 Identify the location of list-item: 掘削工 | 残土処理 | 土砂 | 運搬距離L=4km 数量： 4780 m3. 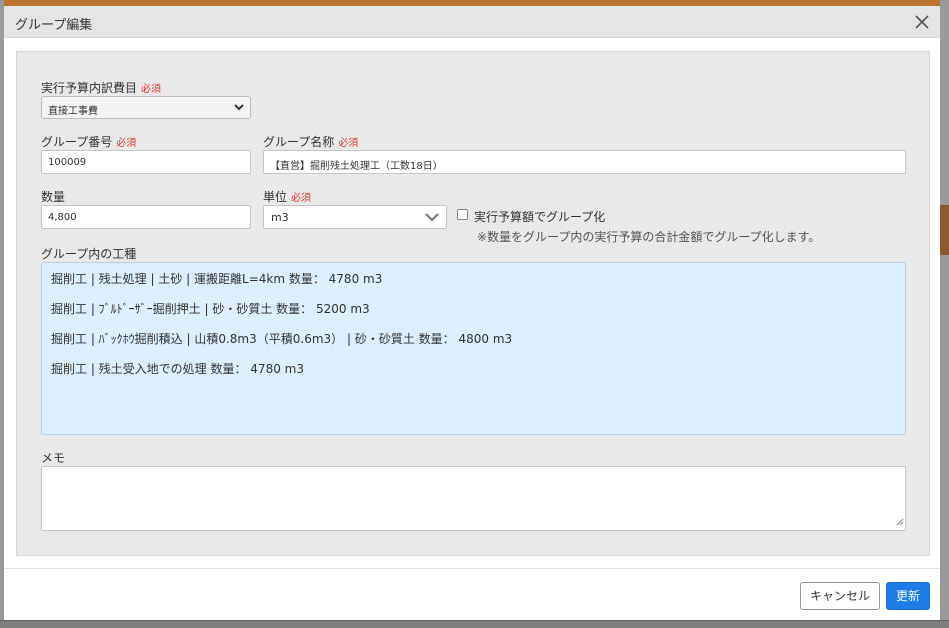
(217, 279).